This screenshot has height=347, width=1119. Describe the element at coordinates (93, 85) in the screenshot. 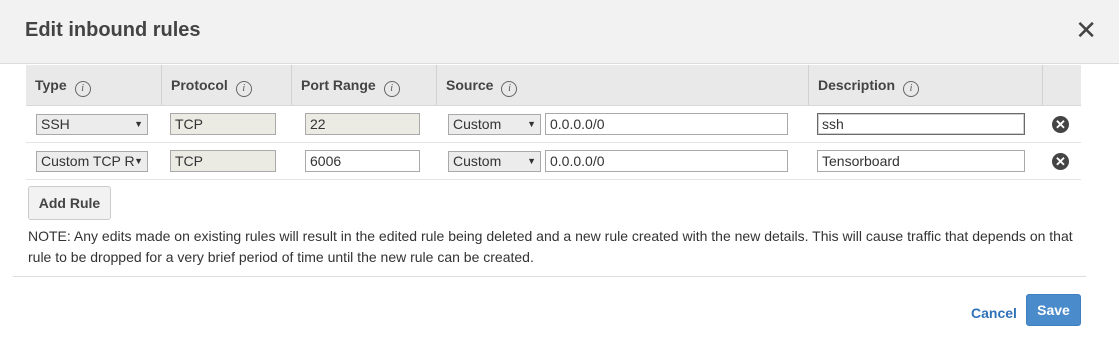

I see `header-type: Type i` at that location.